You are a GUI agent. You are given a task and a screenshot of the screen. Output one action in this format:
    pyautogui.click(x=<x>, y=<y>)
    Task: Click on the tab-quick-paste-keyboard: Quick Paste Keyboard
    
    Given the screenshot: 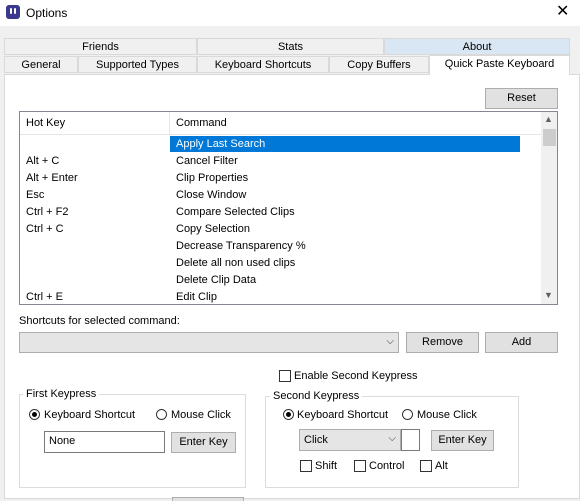 What is the action you would take?
    pyautogui.click(x=499, y=65)
    